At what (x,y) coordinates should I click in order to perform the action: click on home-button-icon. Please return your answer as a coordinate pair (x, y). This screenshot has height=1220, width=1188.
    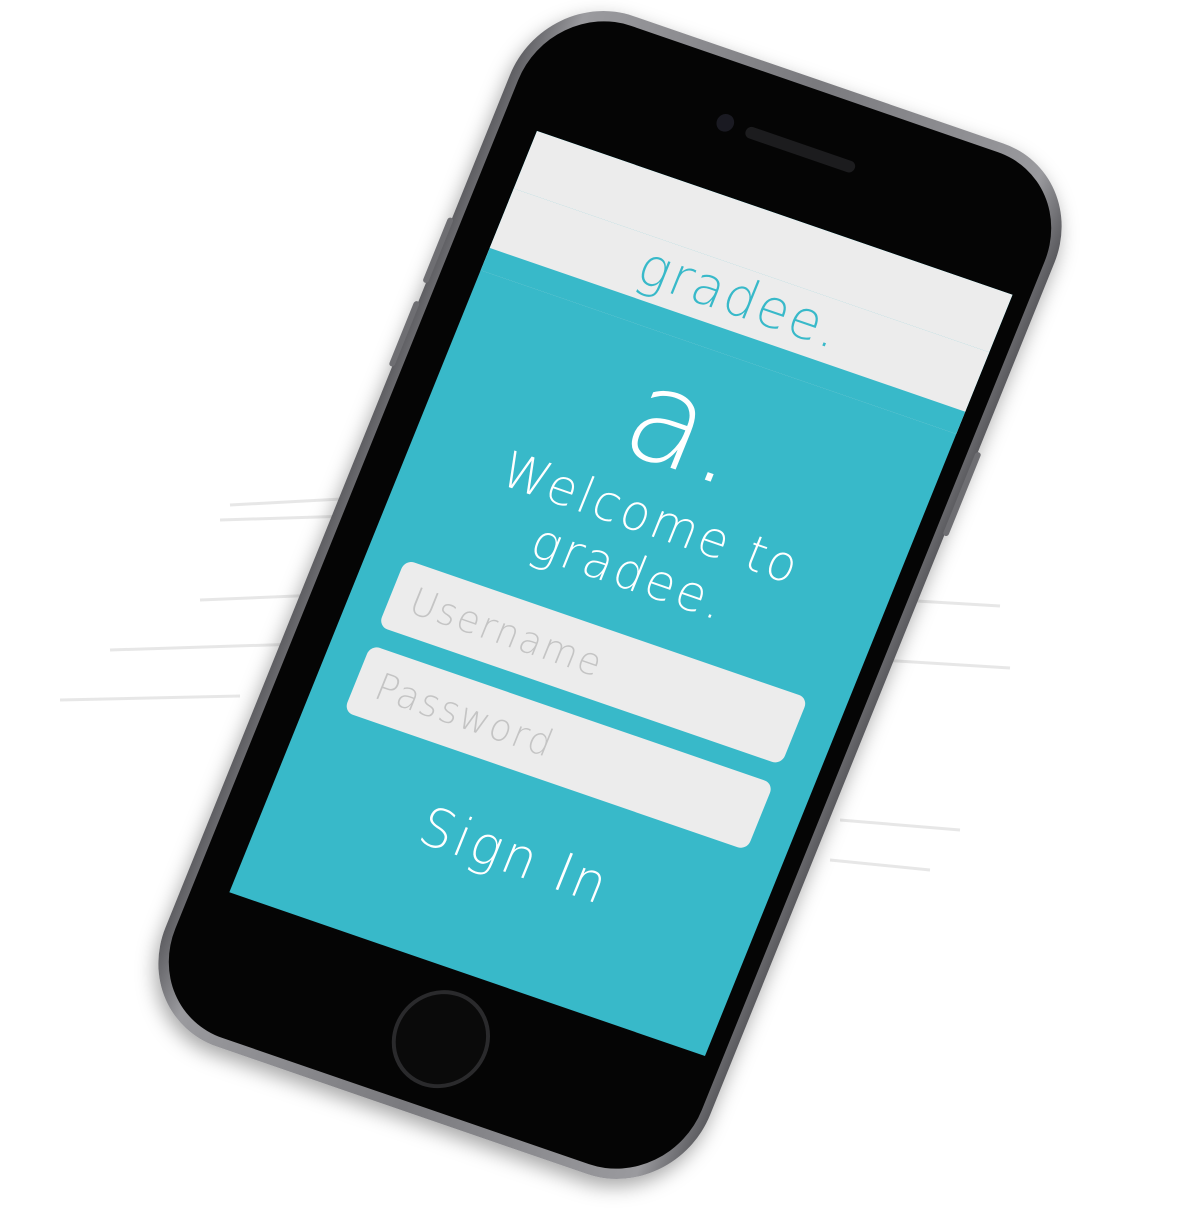
    Looking at the image, I should click on (441, 1039).